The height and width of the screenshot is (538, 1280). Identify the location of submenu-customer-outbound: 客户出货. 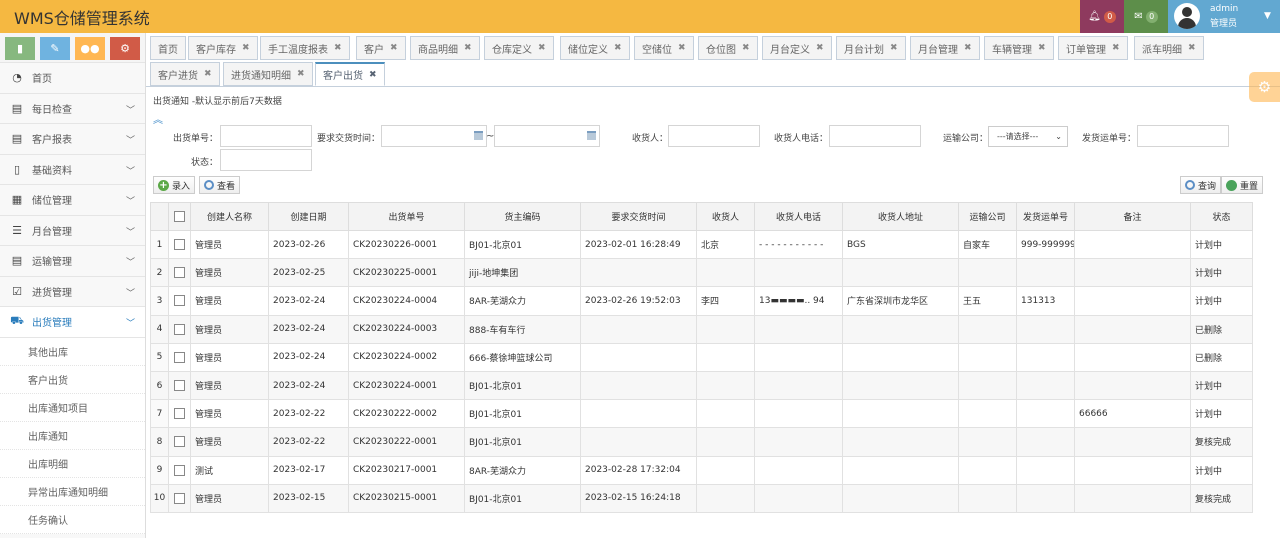
(72, 379).